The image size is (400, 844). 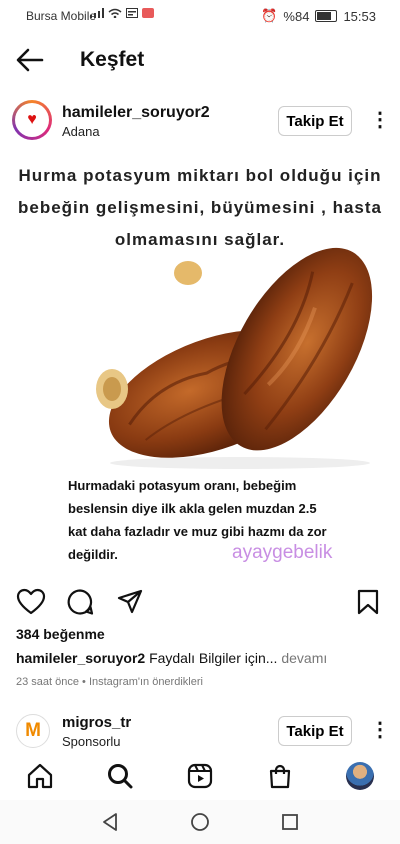 What do you see at coordinates (81, 131) in the screenshot?
I see `post-location: Adana` at bounding box center [81, 131].